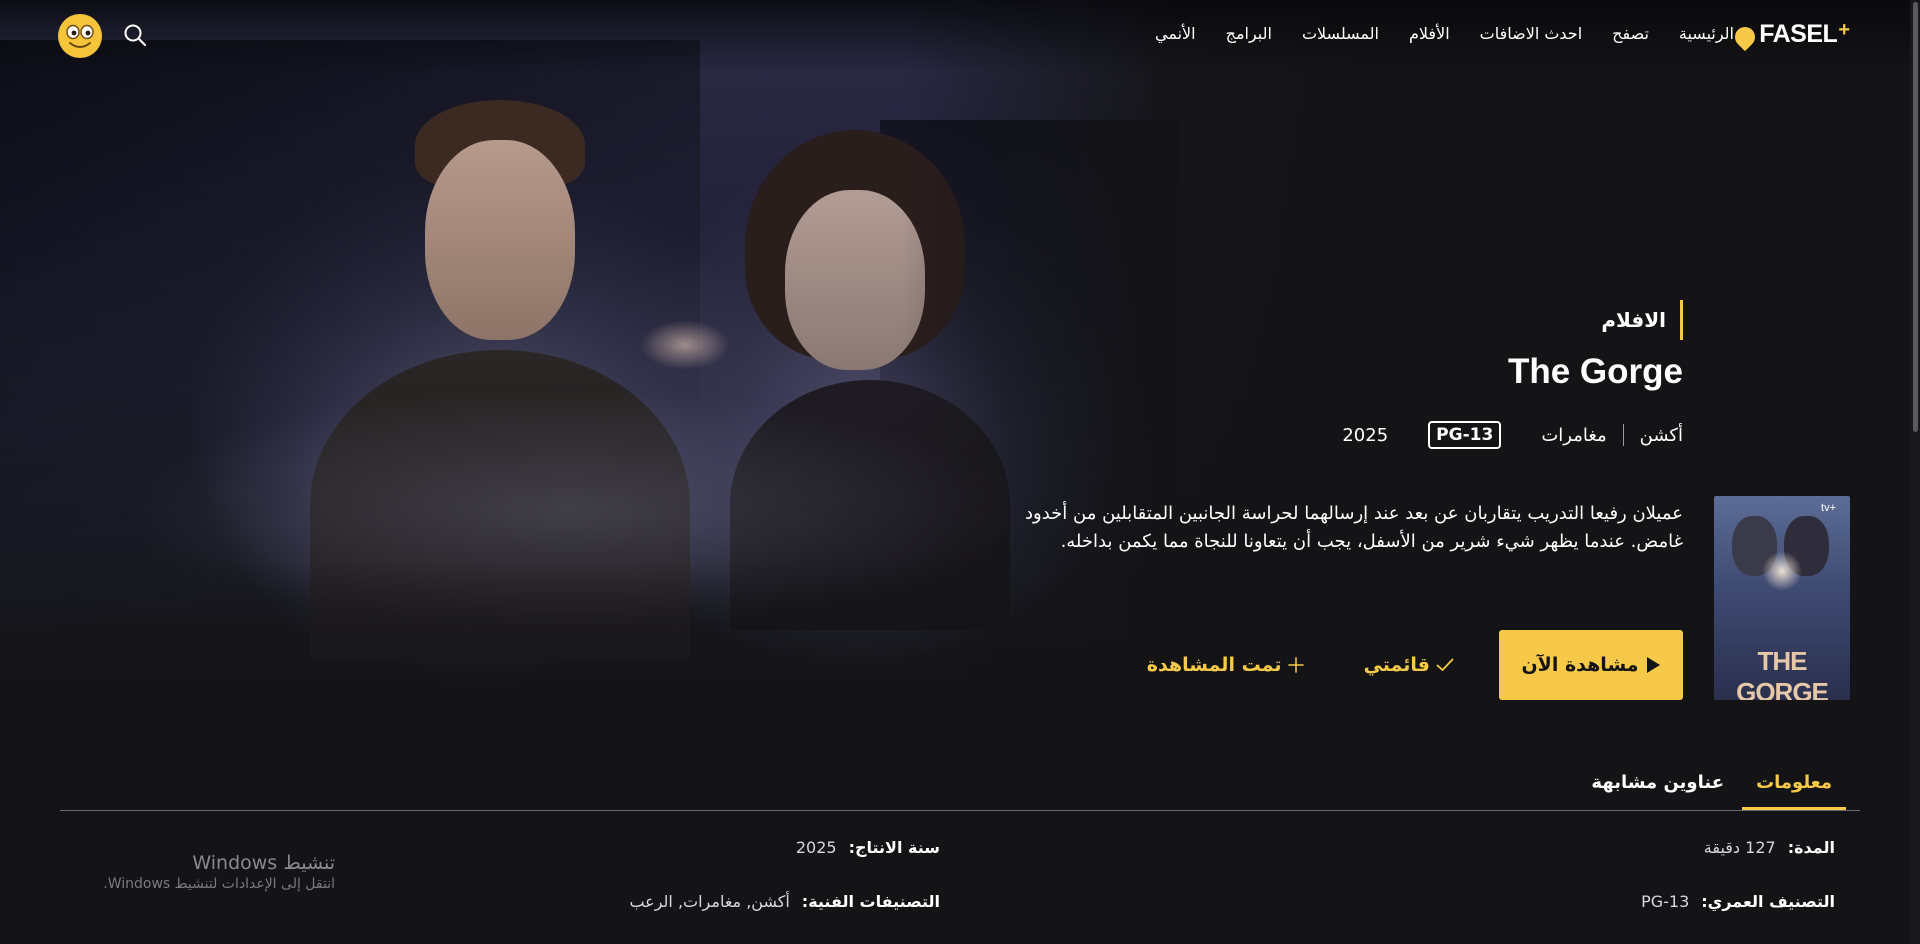  Describe the element at coordinates (1580, 665) in the screenshot. I see `watch-now-label: مشاهدة الآن` at that location.